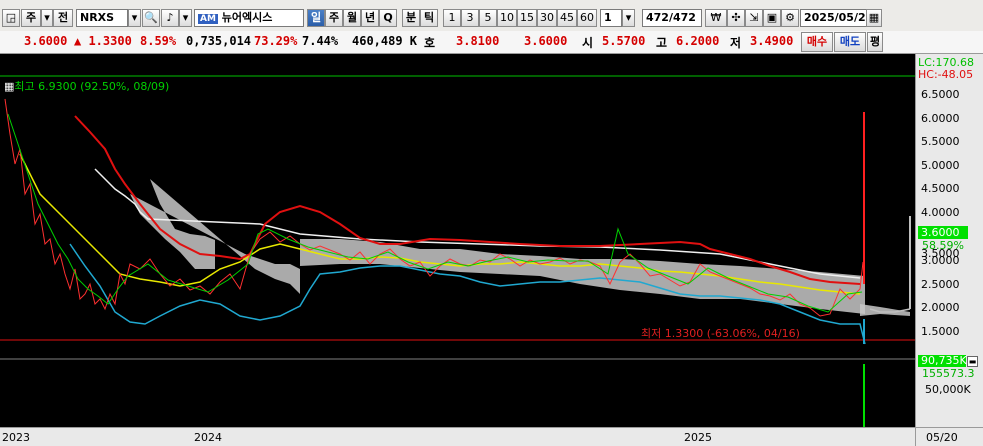 This screenshot has width=983, height=446. I want to click on low-label: 저, so click(736, 43).